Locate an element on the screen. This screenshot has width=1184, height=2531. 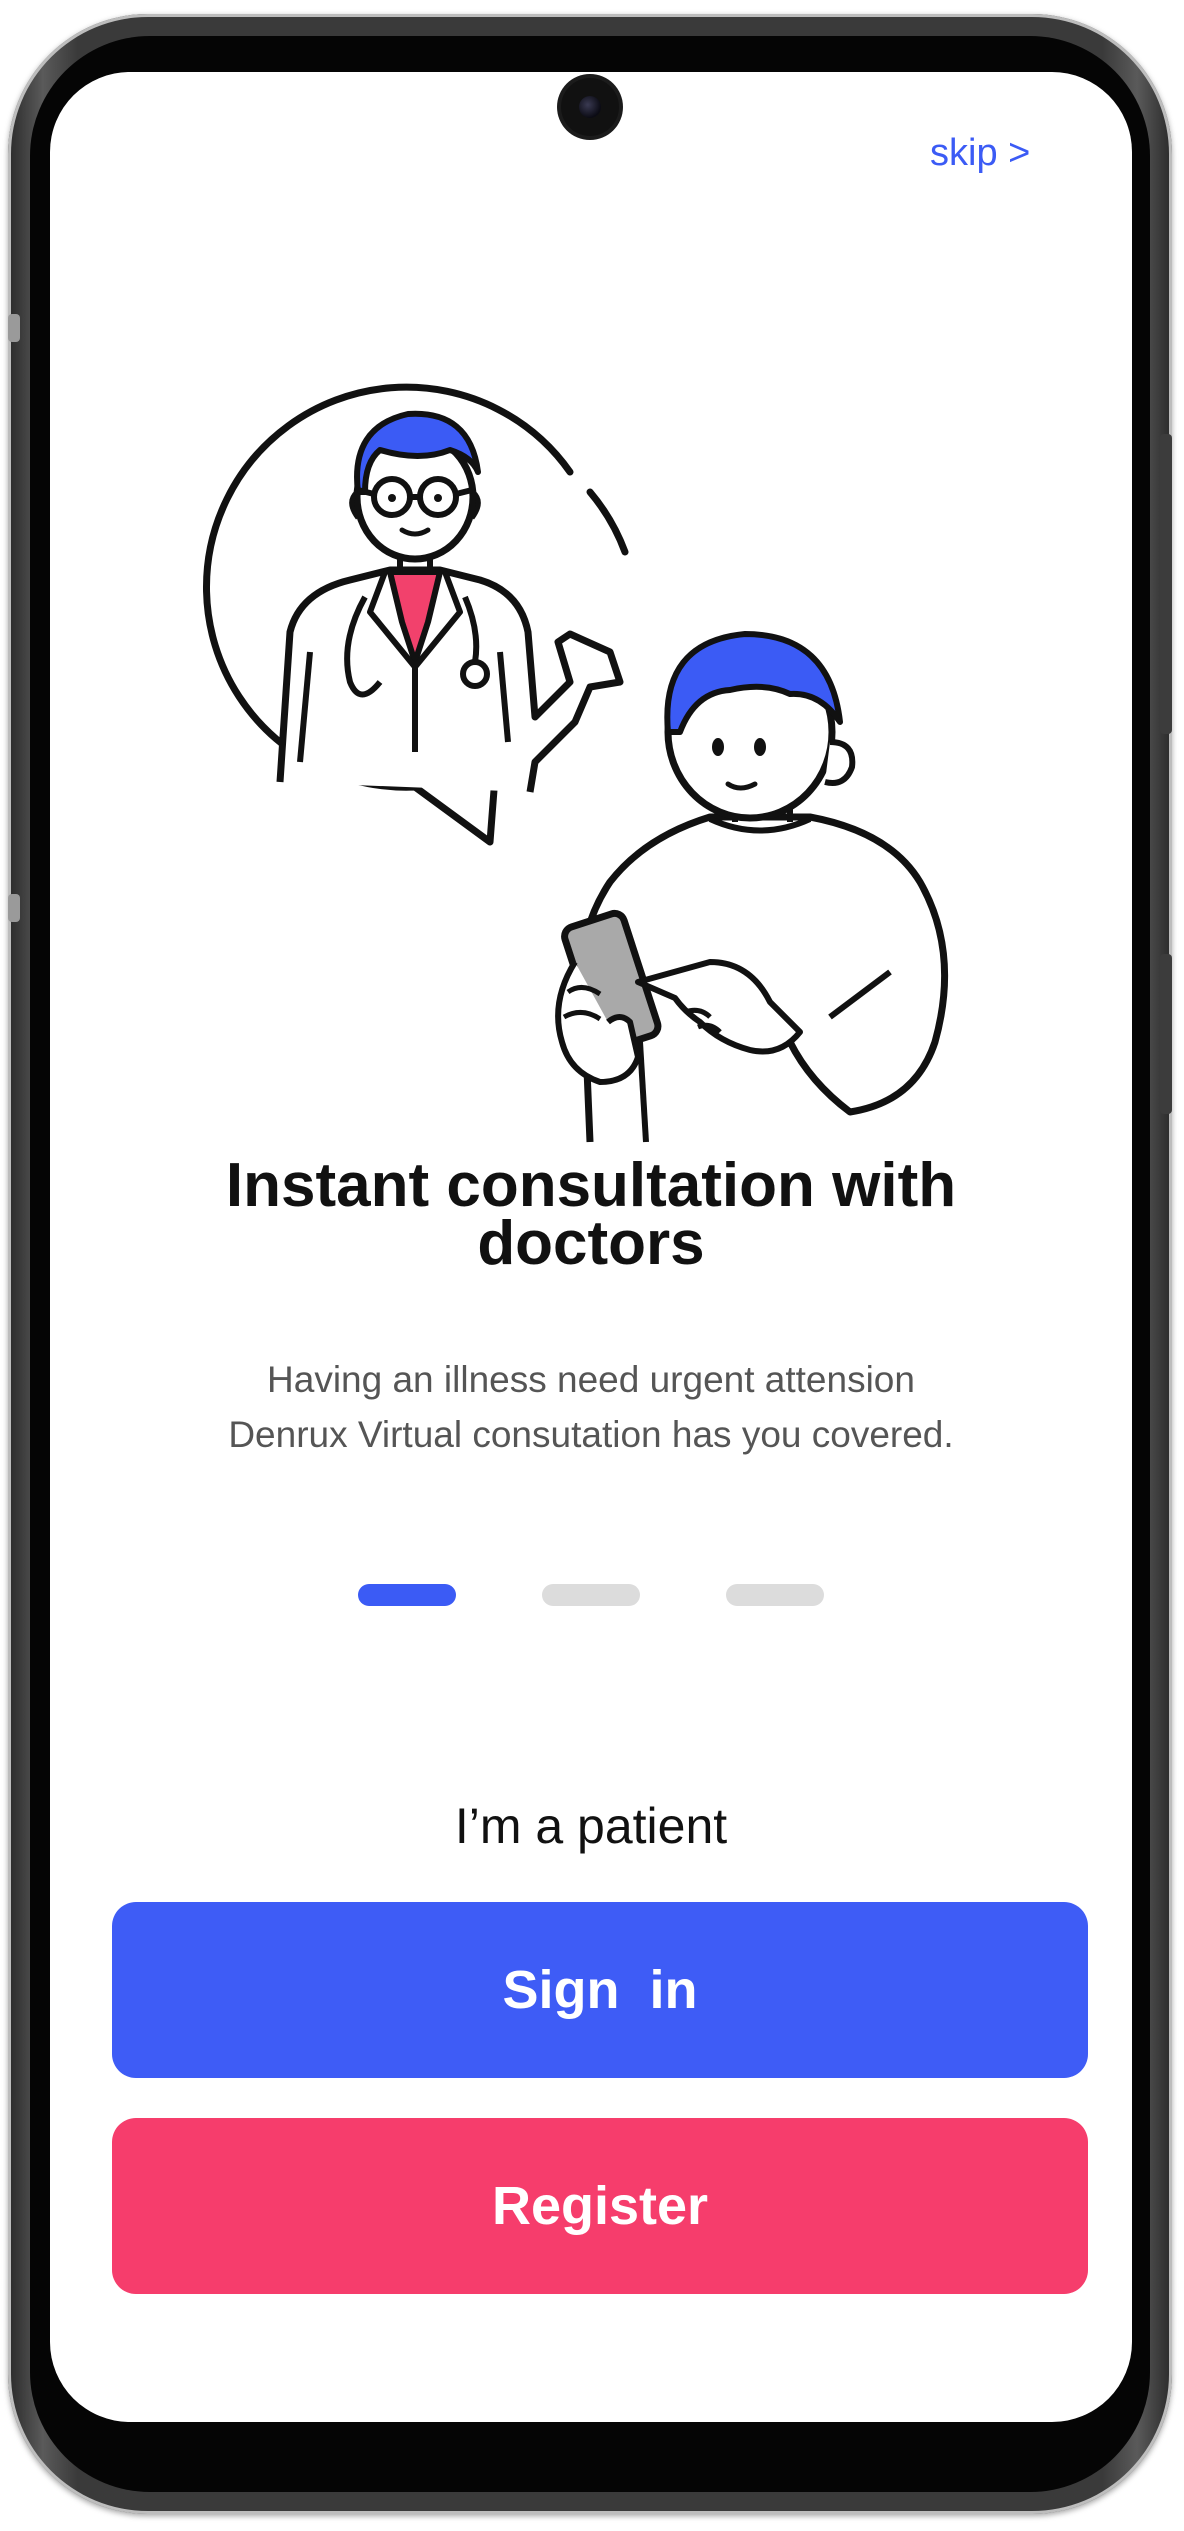
front-camera is located at coordinates (590, 107).